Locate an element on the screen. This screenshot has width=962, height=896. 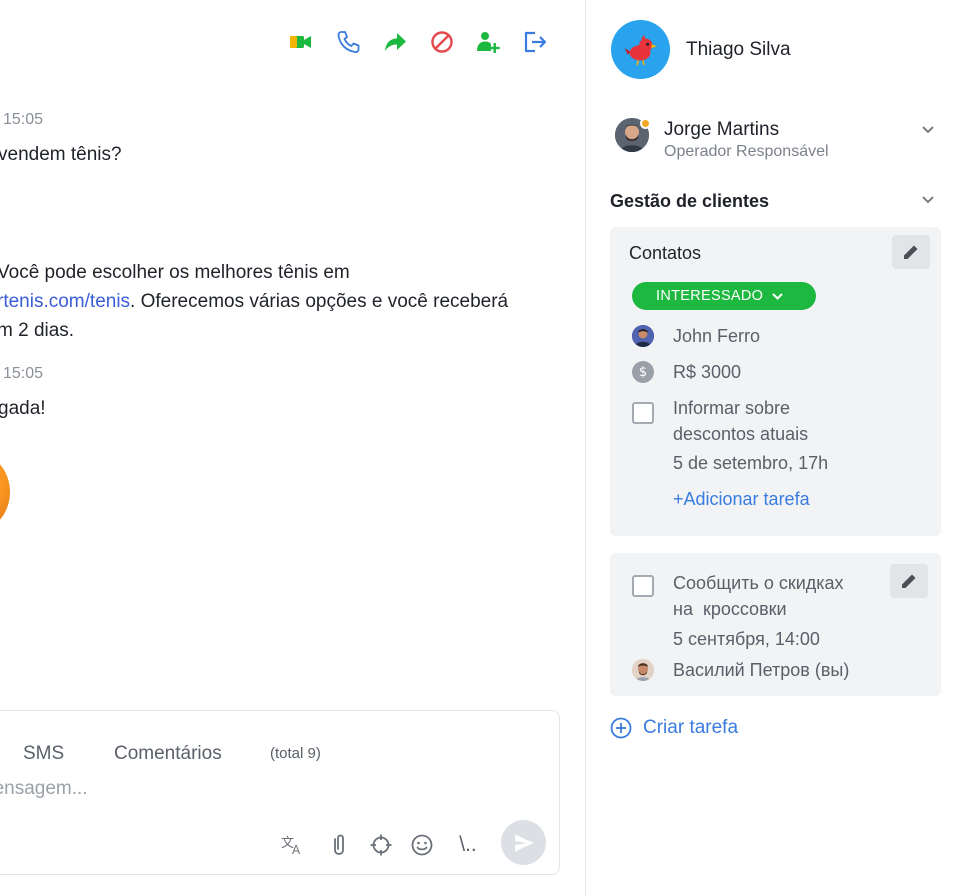
send-icon is located at coordinates (523, 842).